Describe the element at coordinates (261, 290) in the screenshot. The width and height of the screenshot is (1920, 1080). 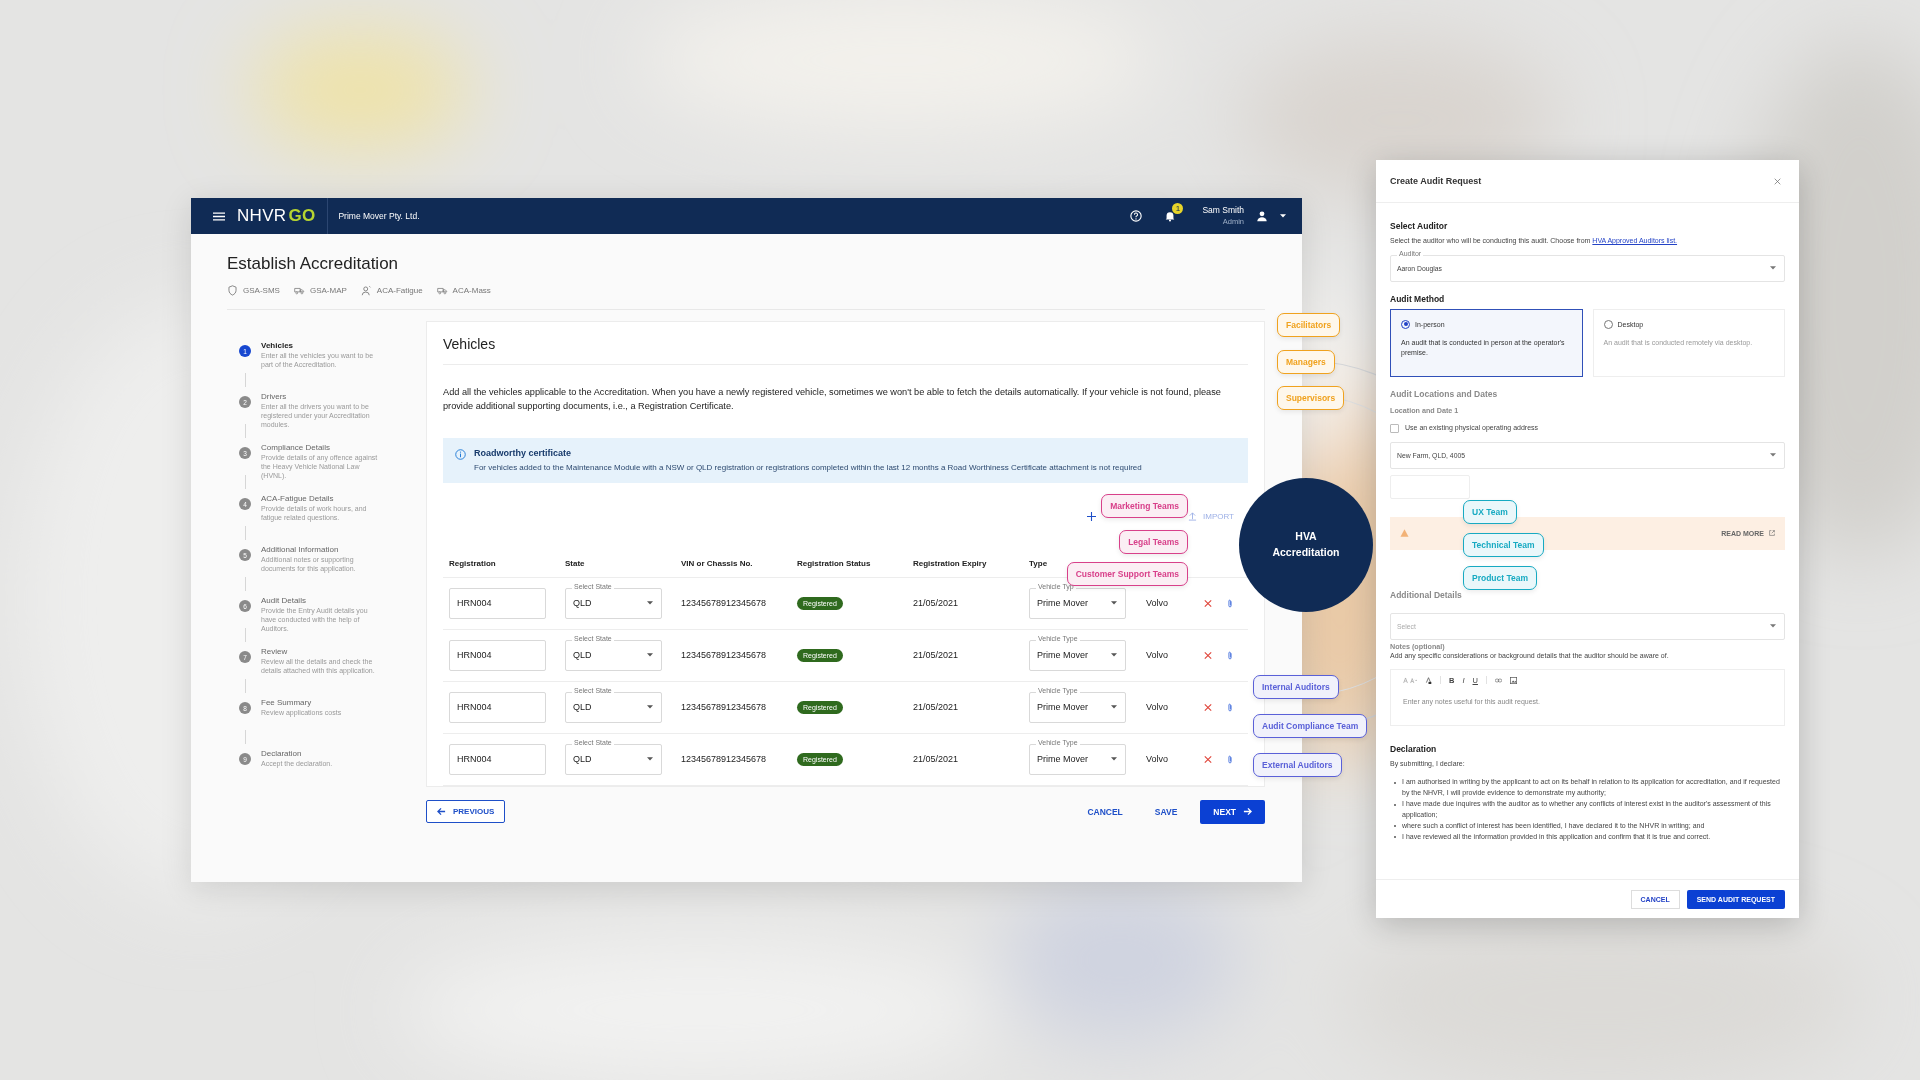
I see `module-label: GSA-SMS` at that location.